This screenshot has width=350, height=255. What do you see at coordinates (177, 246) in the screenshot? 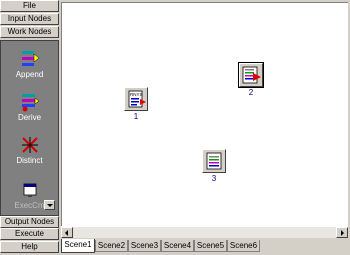
I see `tab-scene4: Scene4` at bounding box center [177, 246].